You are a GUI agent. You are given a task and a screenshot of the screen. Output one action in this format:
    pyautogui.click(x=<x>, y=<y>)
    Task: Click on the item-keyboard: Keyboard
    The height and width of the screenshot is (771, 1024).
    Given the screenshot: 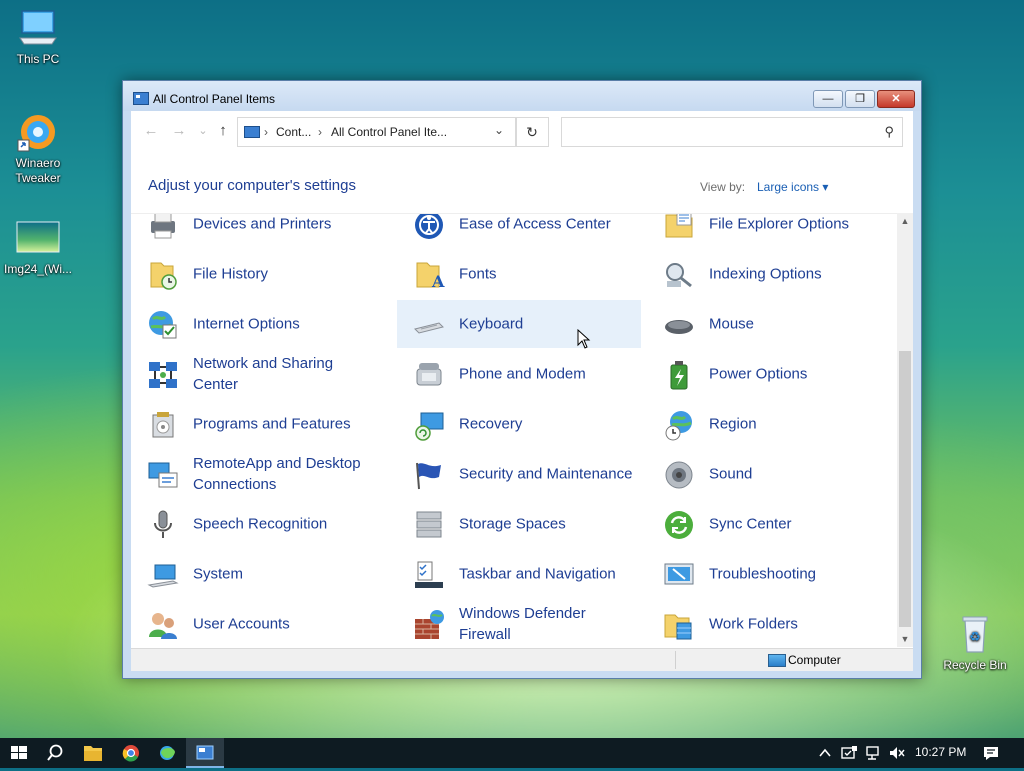 What is the action you would take?
    pyautogui.click(x=519, y=324)
    